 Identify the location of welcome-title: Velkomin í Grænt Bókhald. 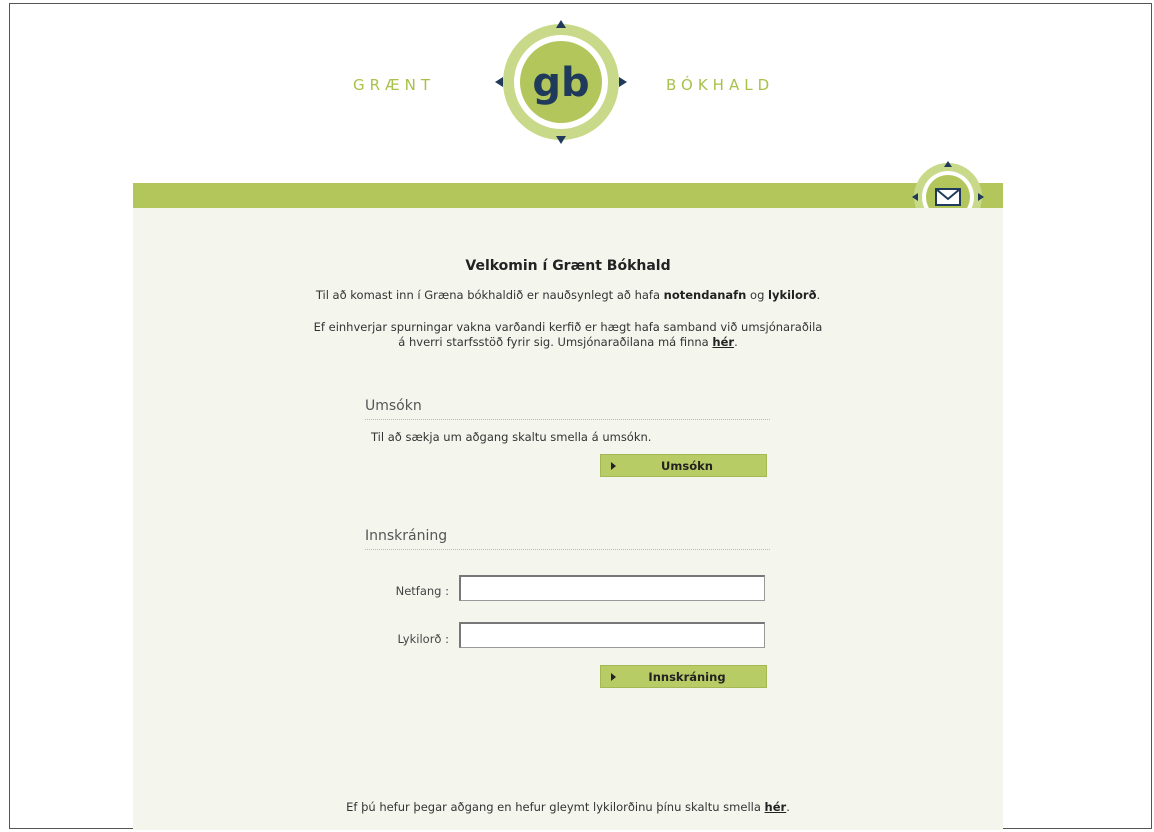
(568, 266).